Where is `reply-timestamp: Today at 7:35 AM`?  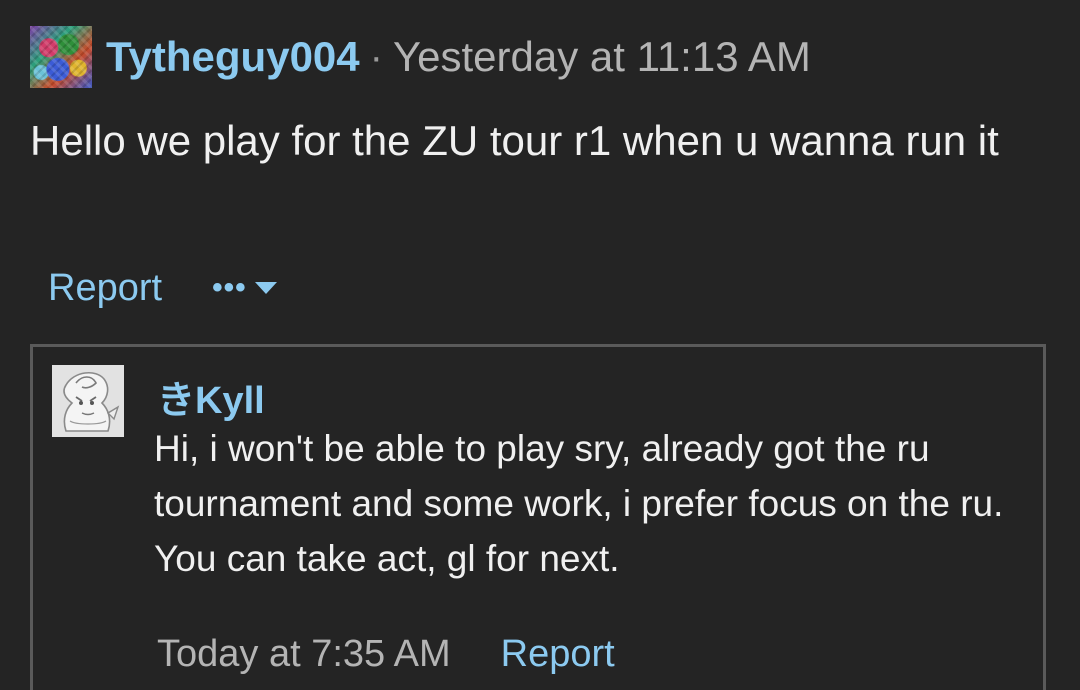 reply-timestamp: Today at 7:35 AM is located at coordinates (304, 654).